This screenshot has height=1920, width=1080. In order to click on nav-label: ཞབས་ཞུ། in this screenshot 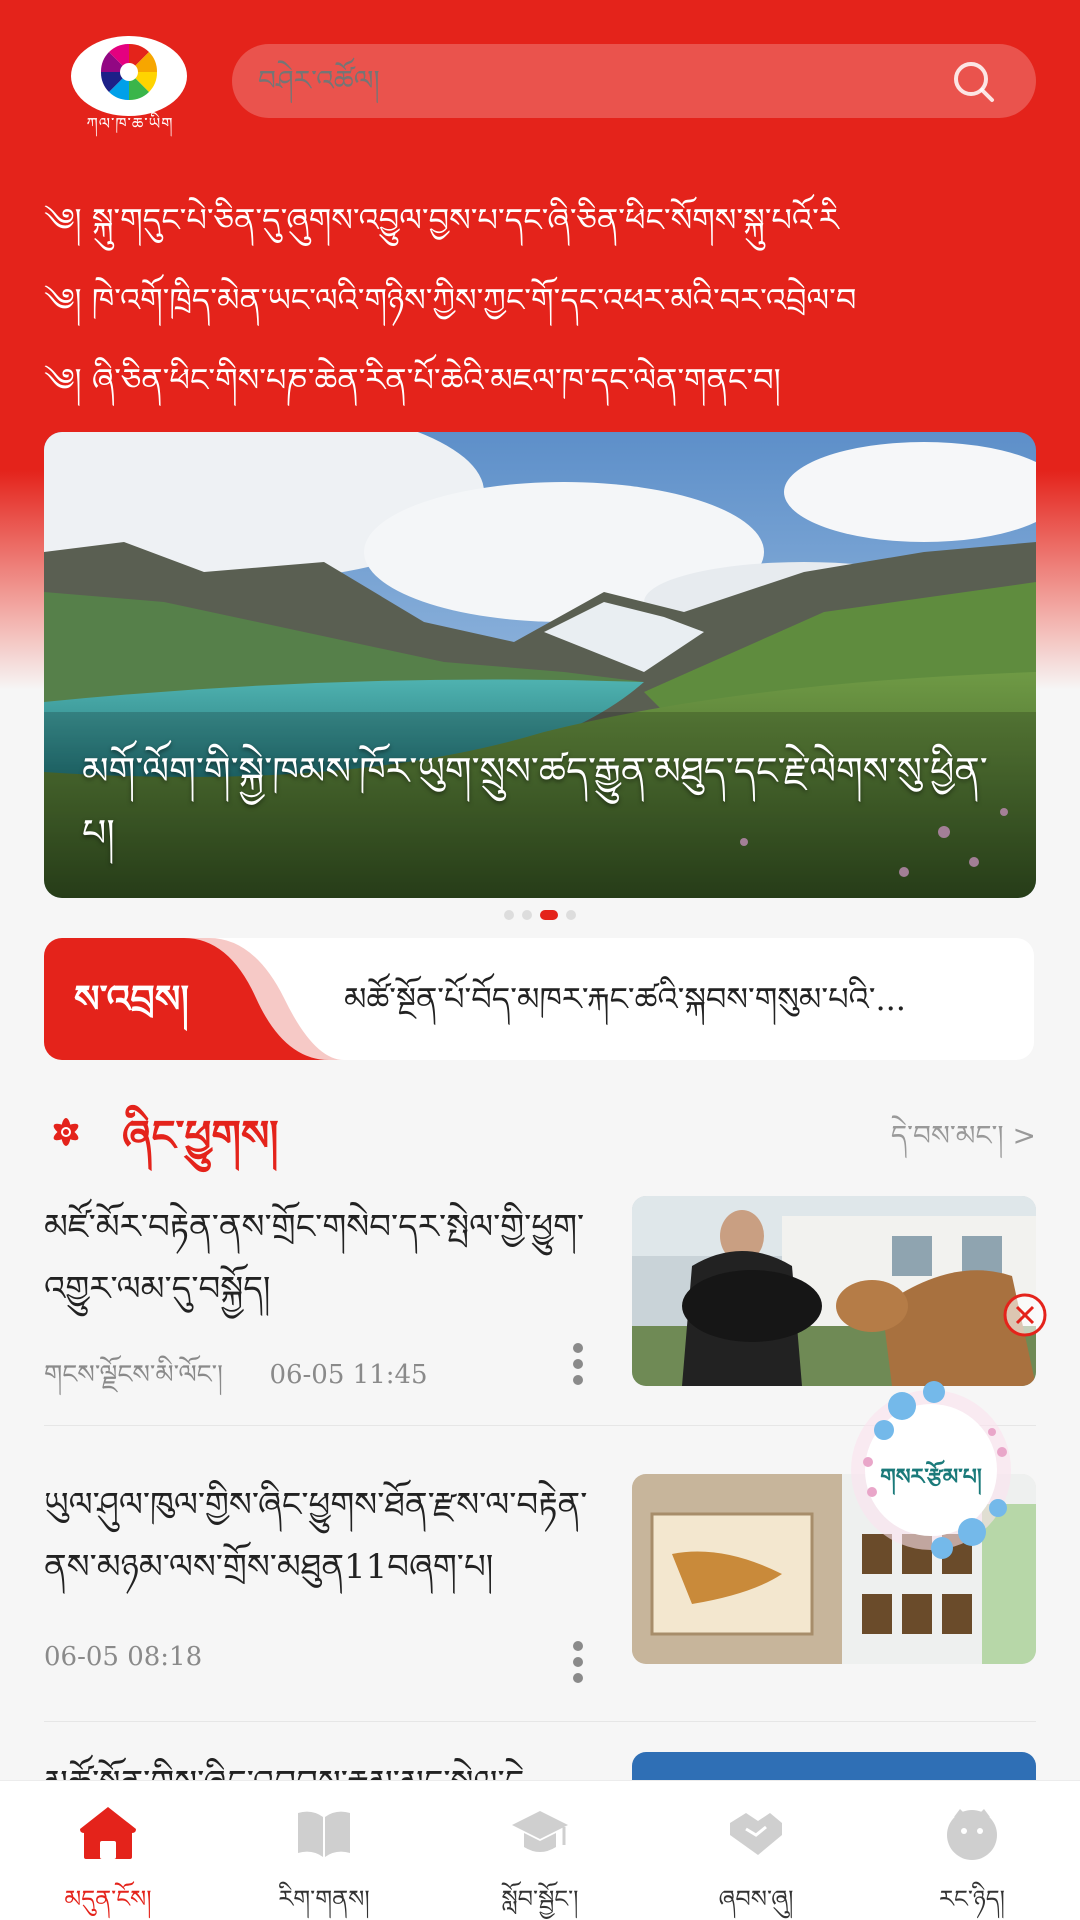, I will do `click(756, 1899)`.